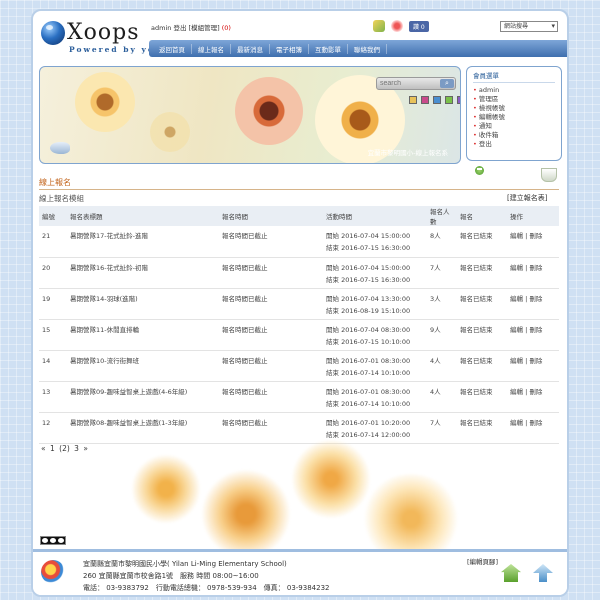  I want to click on row-title: 暑期營隊16-花式扯鈴-初階, so click(143, 273).